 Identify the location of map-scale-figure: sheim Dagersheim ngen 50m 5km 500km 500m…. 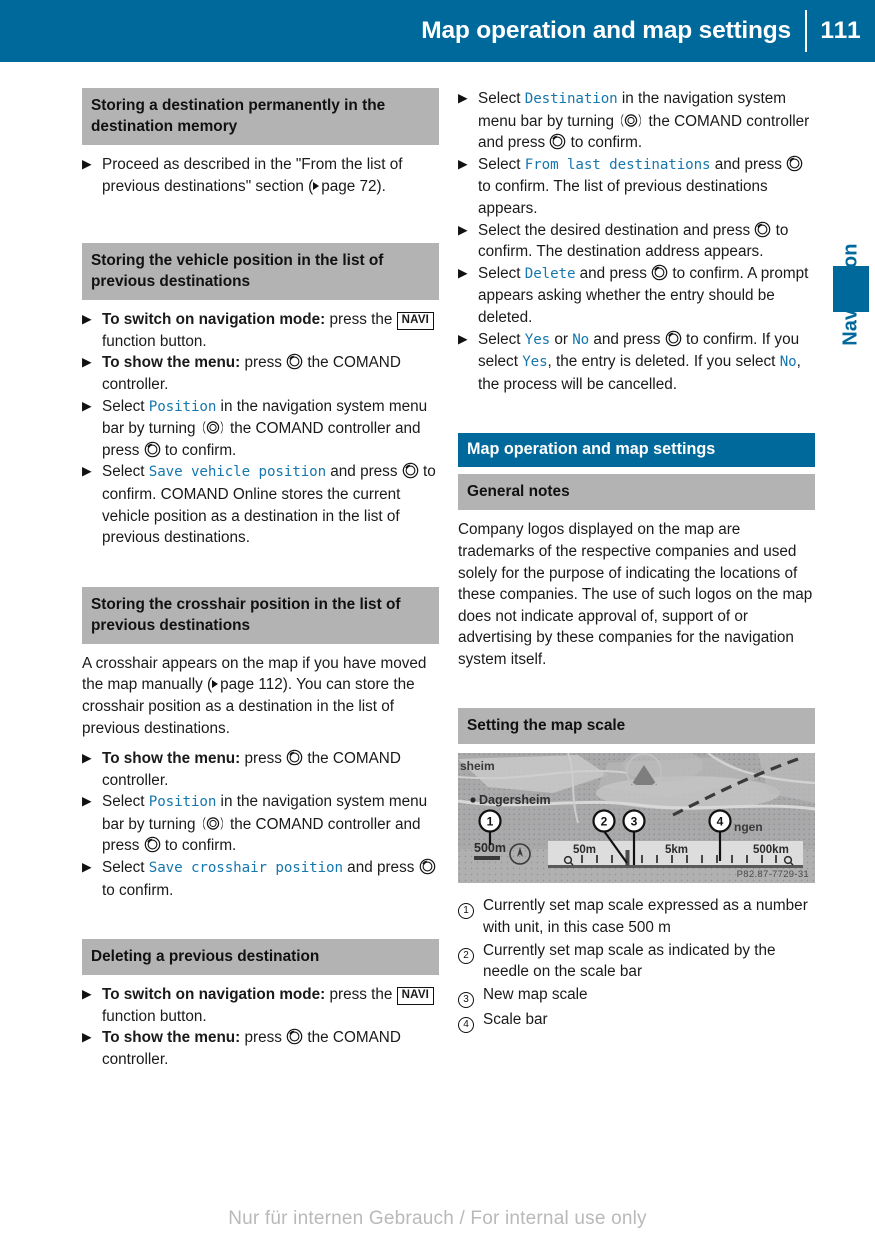
(636, 818).